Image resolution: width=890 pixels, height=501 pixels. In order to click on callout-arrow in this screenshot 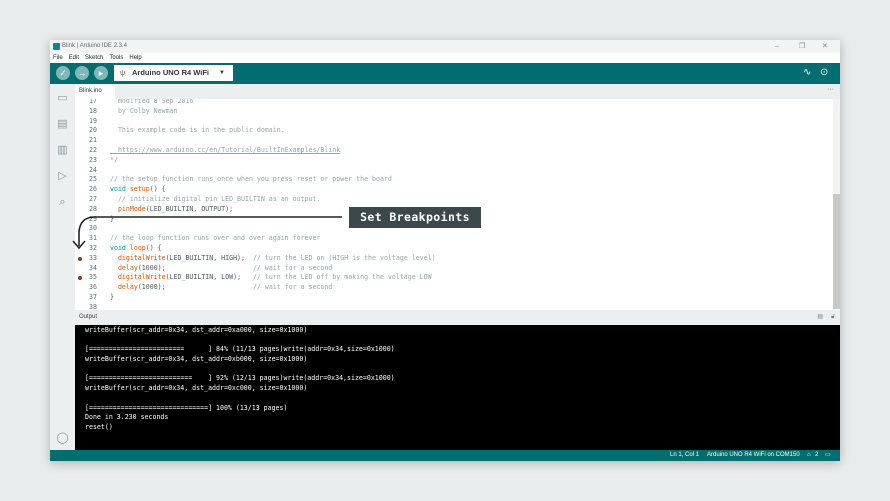, I will do `click(207, 233)`.